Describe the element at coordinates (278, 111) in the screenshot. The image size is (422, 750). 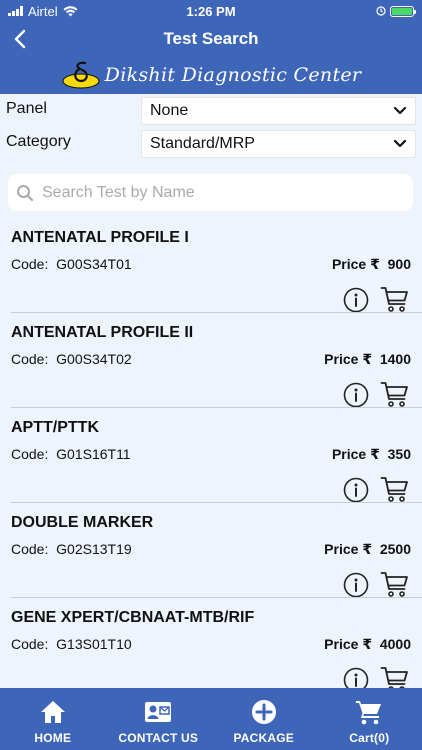
I see `panel-select: None` at that location.